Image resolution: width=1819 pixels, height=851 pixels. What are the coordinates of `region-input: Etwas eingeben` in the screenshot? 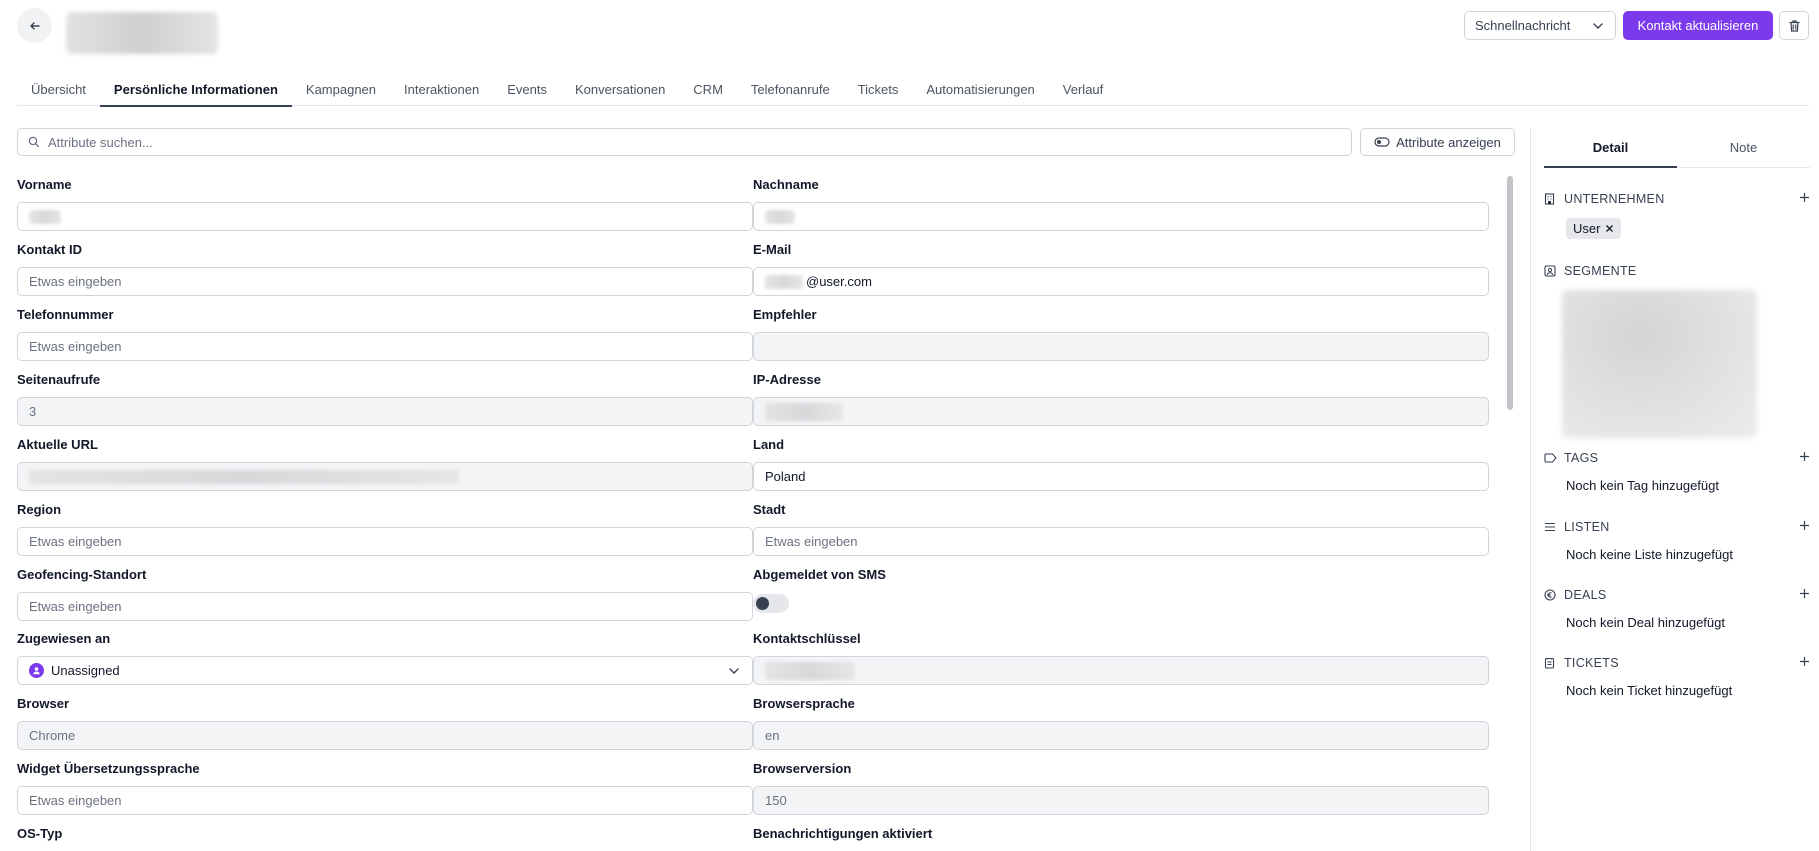 It's located at (385, 541).